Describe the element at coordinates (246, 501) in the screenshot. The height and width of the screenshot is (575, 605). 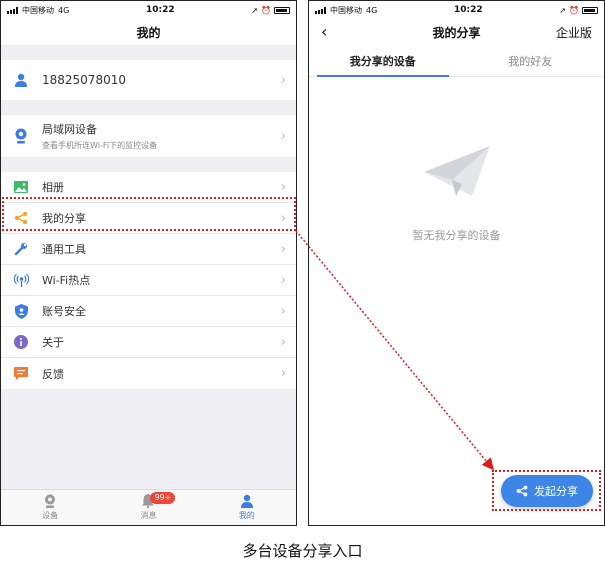
I see `person-icon` at that location.